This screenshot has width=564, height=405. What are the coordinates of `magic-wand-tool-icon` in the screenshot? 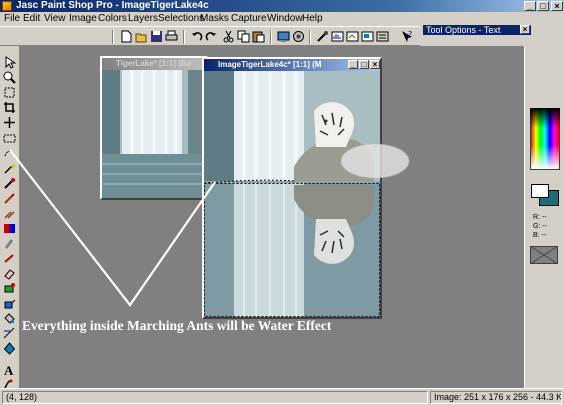 It's located at (9, 168).